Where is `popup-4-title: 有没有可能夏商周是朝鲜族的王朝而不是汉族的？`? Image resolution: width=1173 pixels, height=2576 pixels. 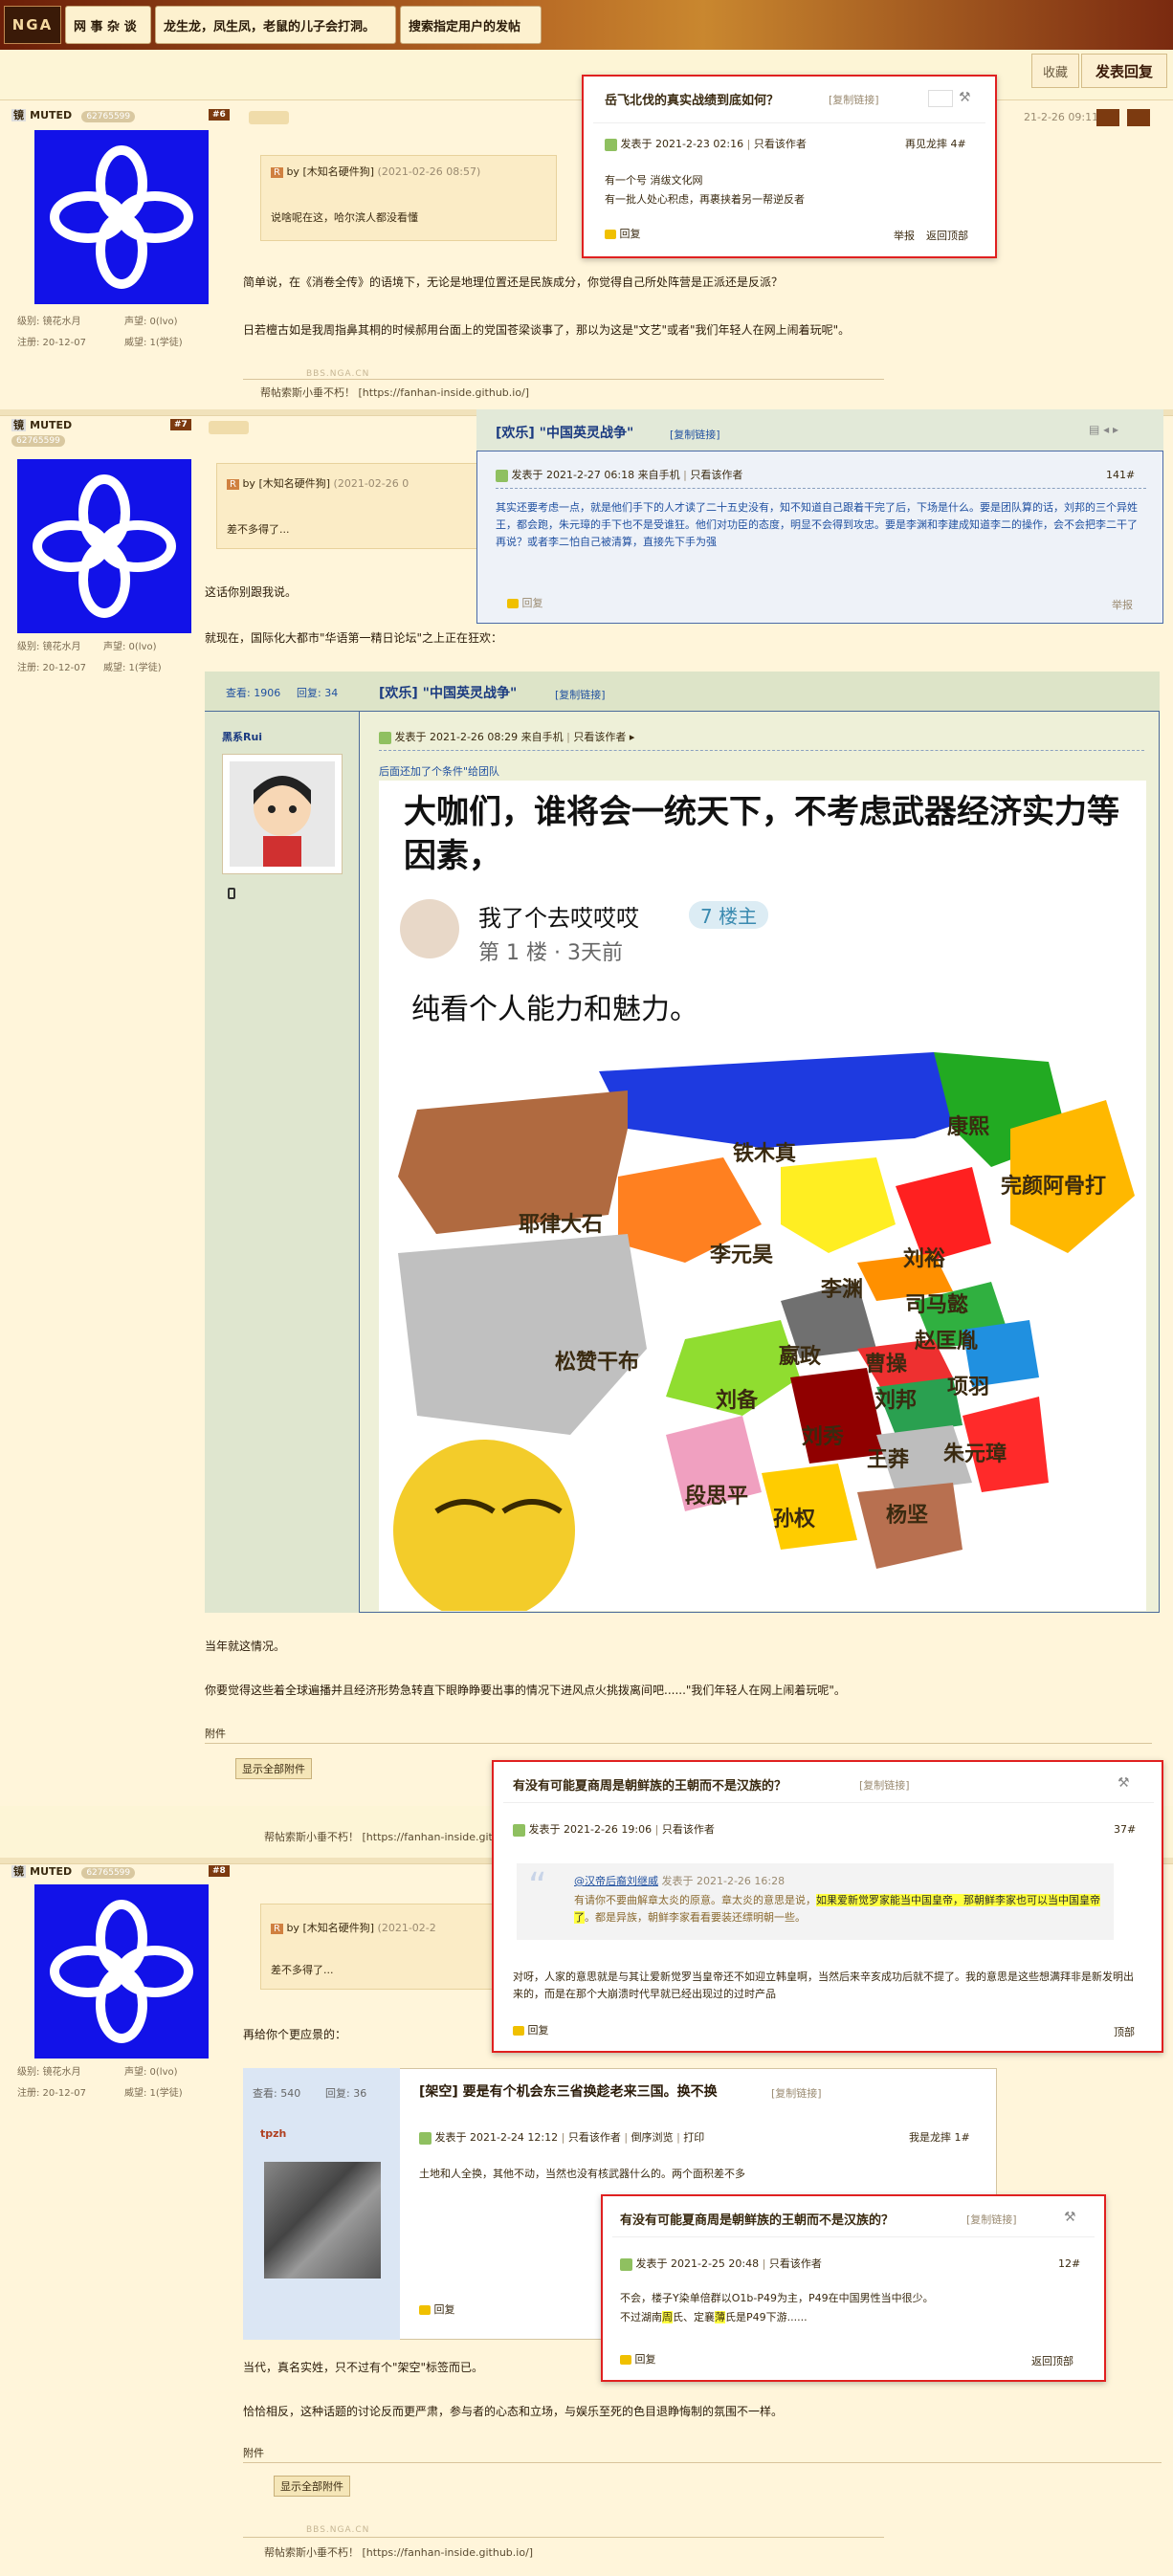
popup-4-title: 有没有可能夏商周是朝鲜族的王朝而不是汉族的？ is located at coordinates (757, 2219).